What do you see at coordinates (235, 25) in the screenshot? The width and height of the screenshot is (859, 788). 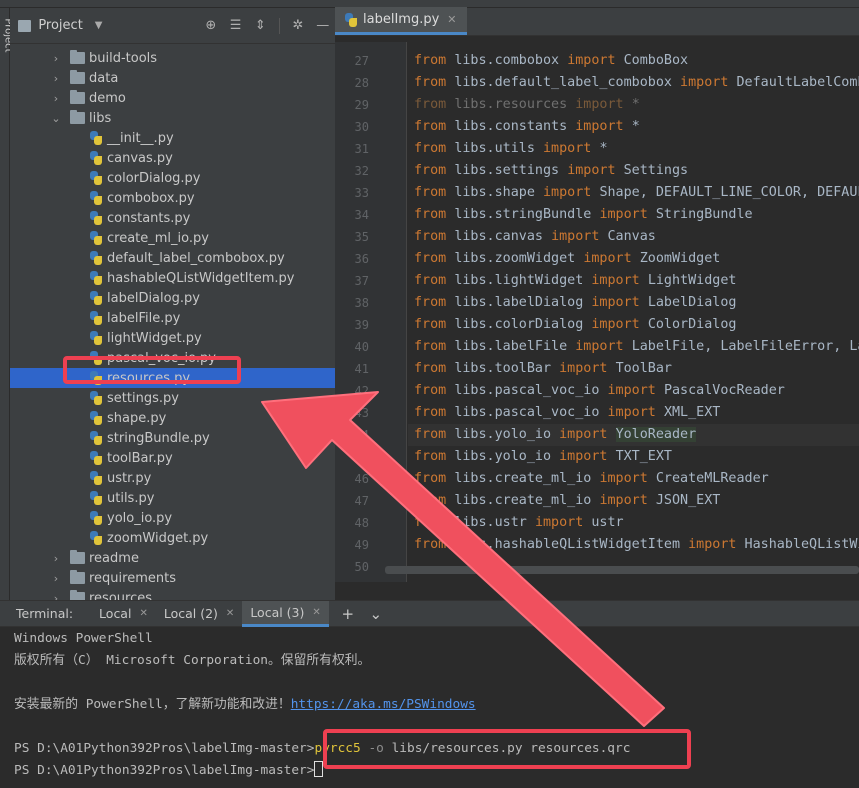 I see `collapse-all-icon: ☰` at bounding box center [235, 25].